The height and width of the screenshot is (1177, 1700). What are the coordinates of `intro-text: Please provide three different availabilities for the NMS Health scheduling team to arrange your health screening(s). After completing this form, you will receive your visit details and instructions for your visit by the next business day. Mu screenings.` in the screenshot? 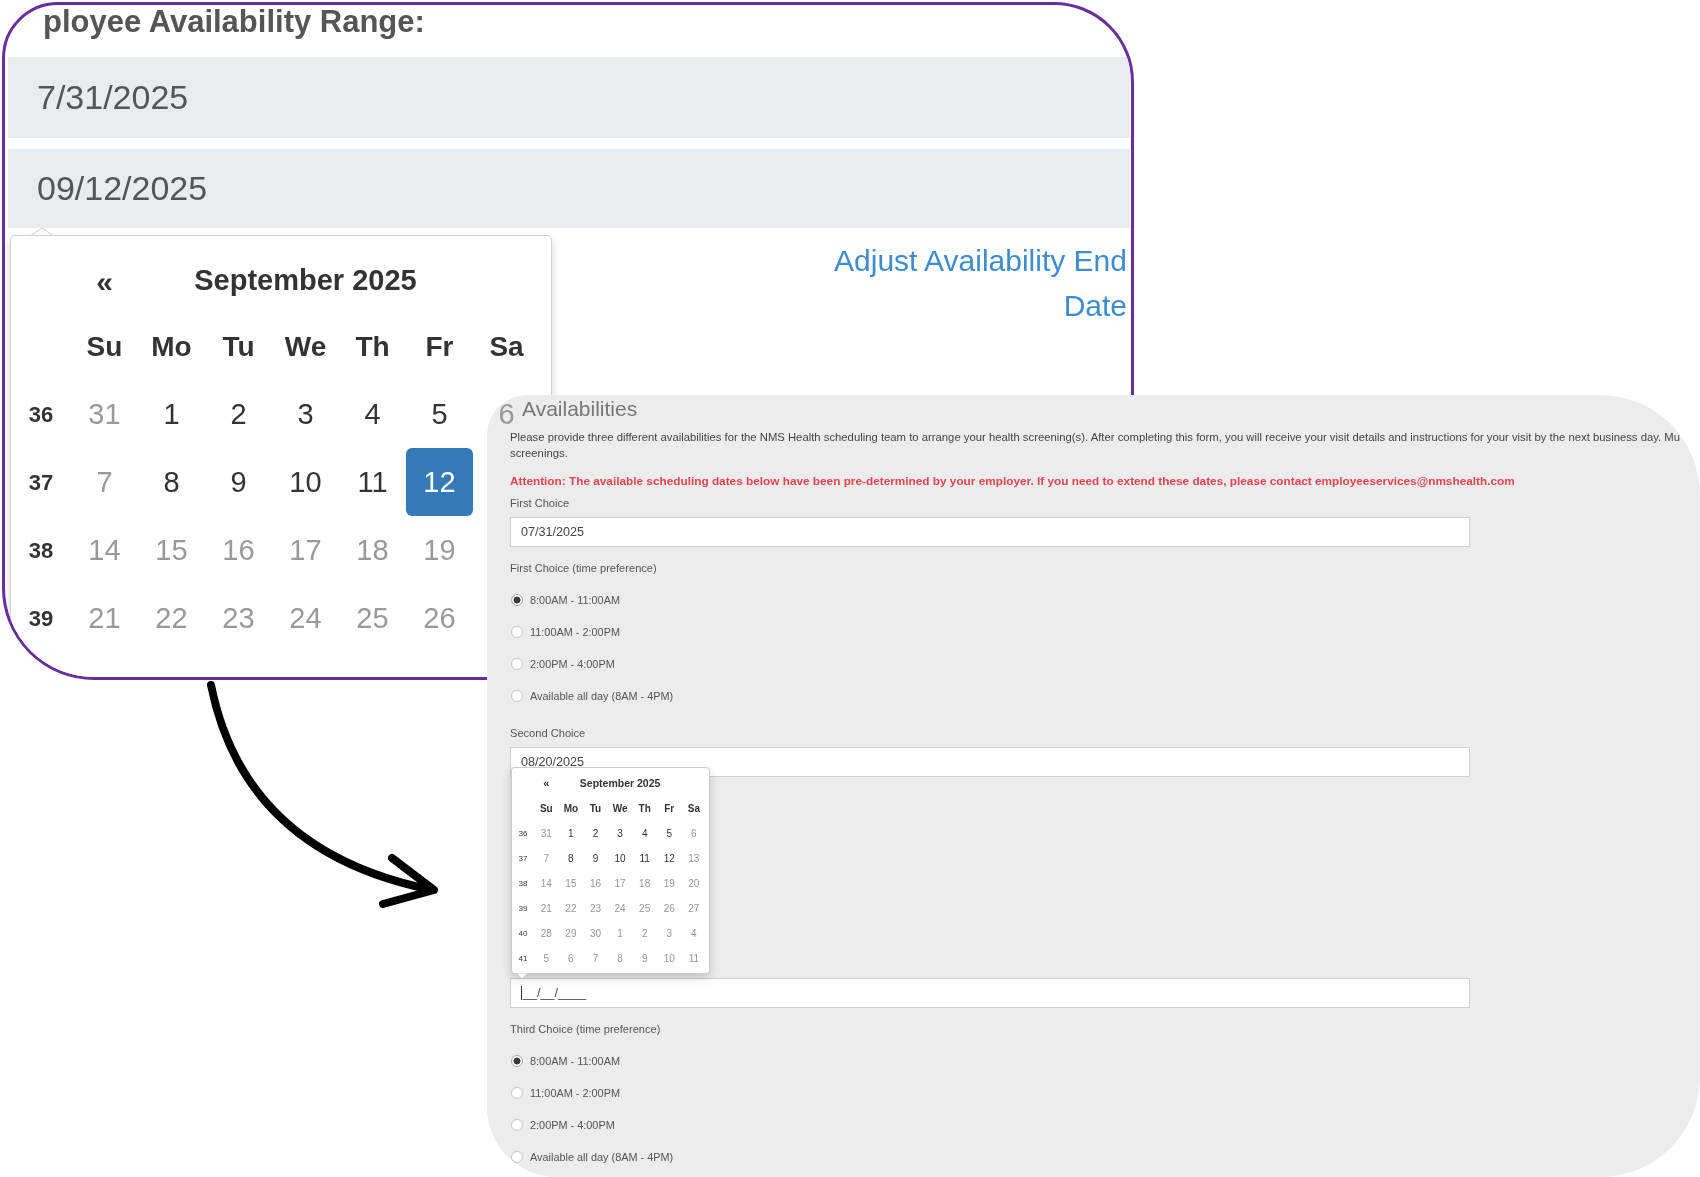 It's located at (1095, 445).